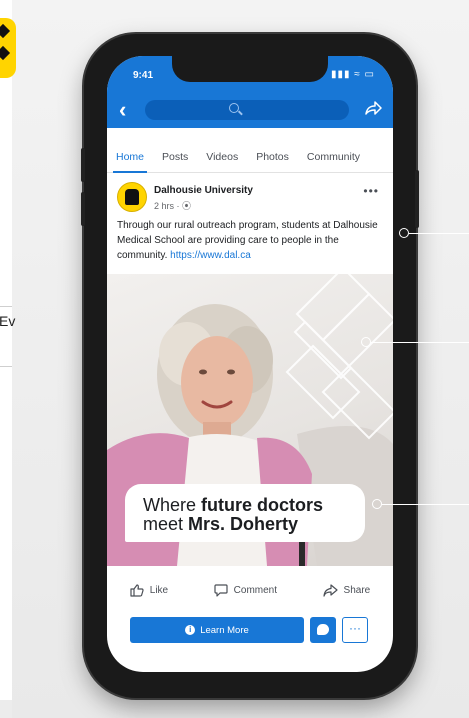  Describe the element at coordinates (357, 590) in the screenshot. I see `share-label: Share` at that location.